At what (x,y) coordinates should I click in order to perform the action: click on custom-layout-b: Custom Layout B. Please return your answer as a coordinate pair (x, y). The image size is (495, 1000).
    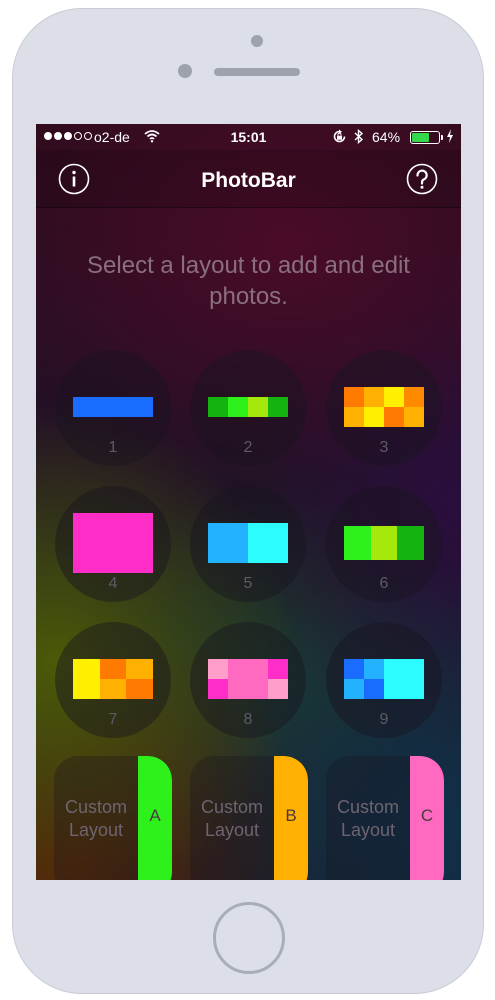
    Looking at the image, I should click on (249, 818).